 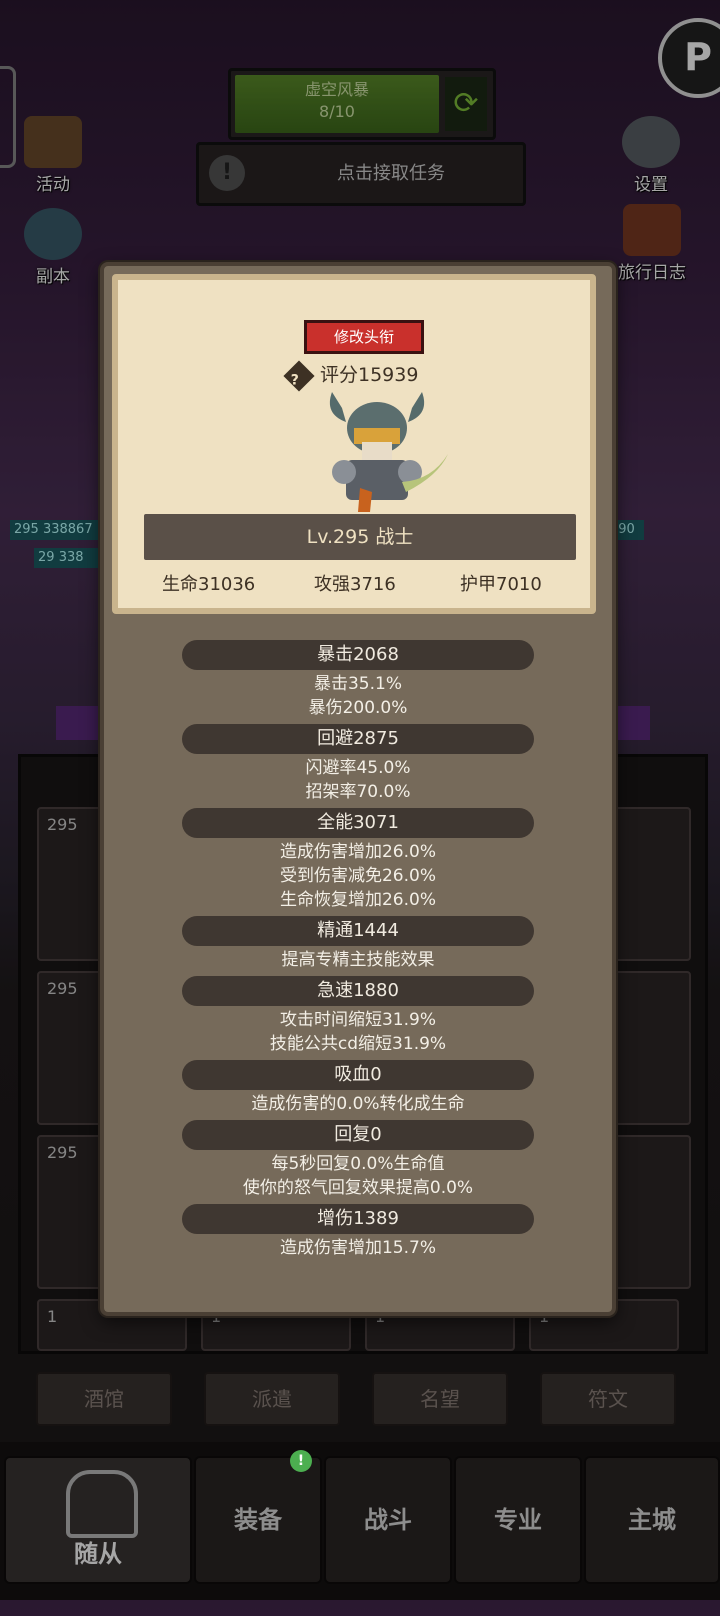 What do you see at coordinates (357, 684) in the screenshot?
I see `stat-detail: 暴击35.1%` at bounding box center [357, 684].